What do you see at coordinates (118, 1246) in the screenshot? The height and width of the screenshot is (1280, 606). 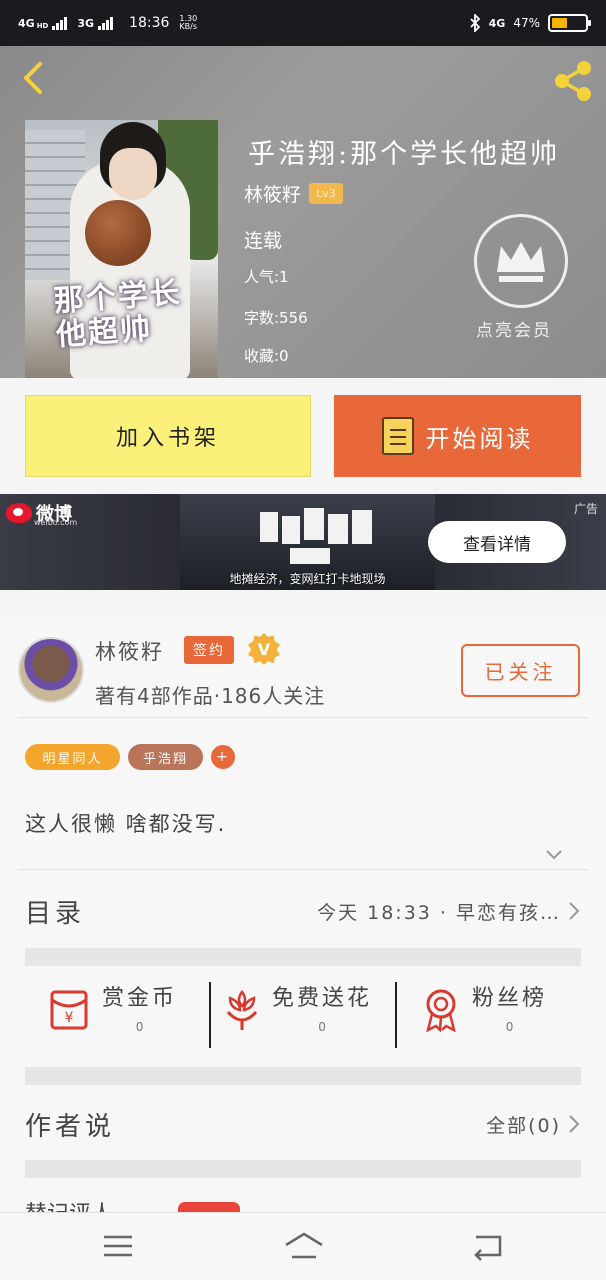 I see `menu-icon` at bounding box center [118, 1246].